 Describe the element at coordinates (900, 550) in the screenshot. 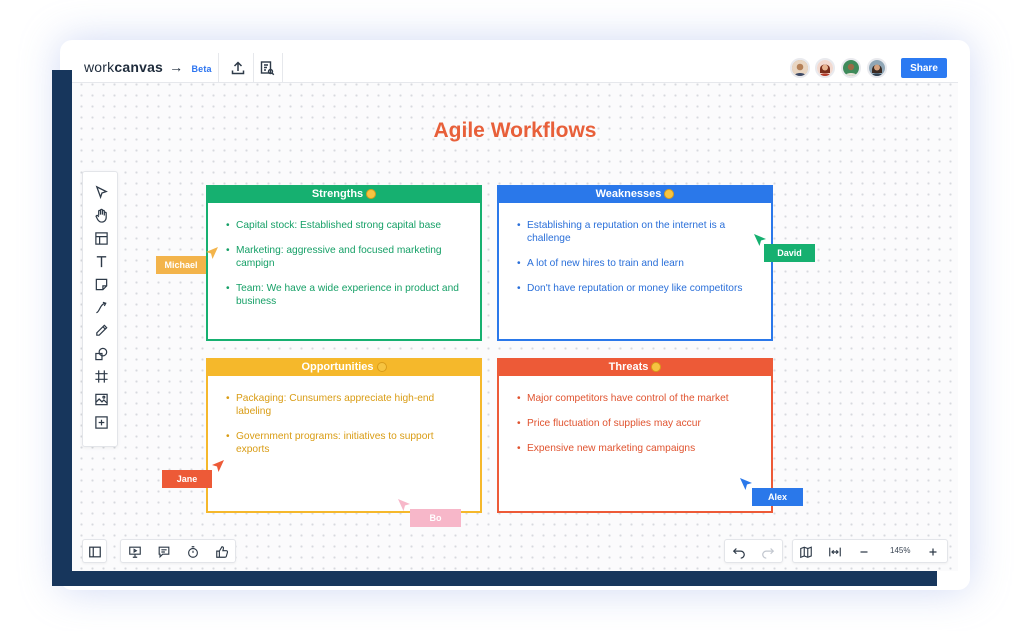

I see `zoom-level: 145%` at that location.